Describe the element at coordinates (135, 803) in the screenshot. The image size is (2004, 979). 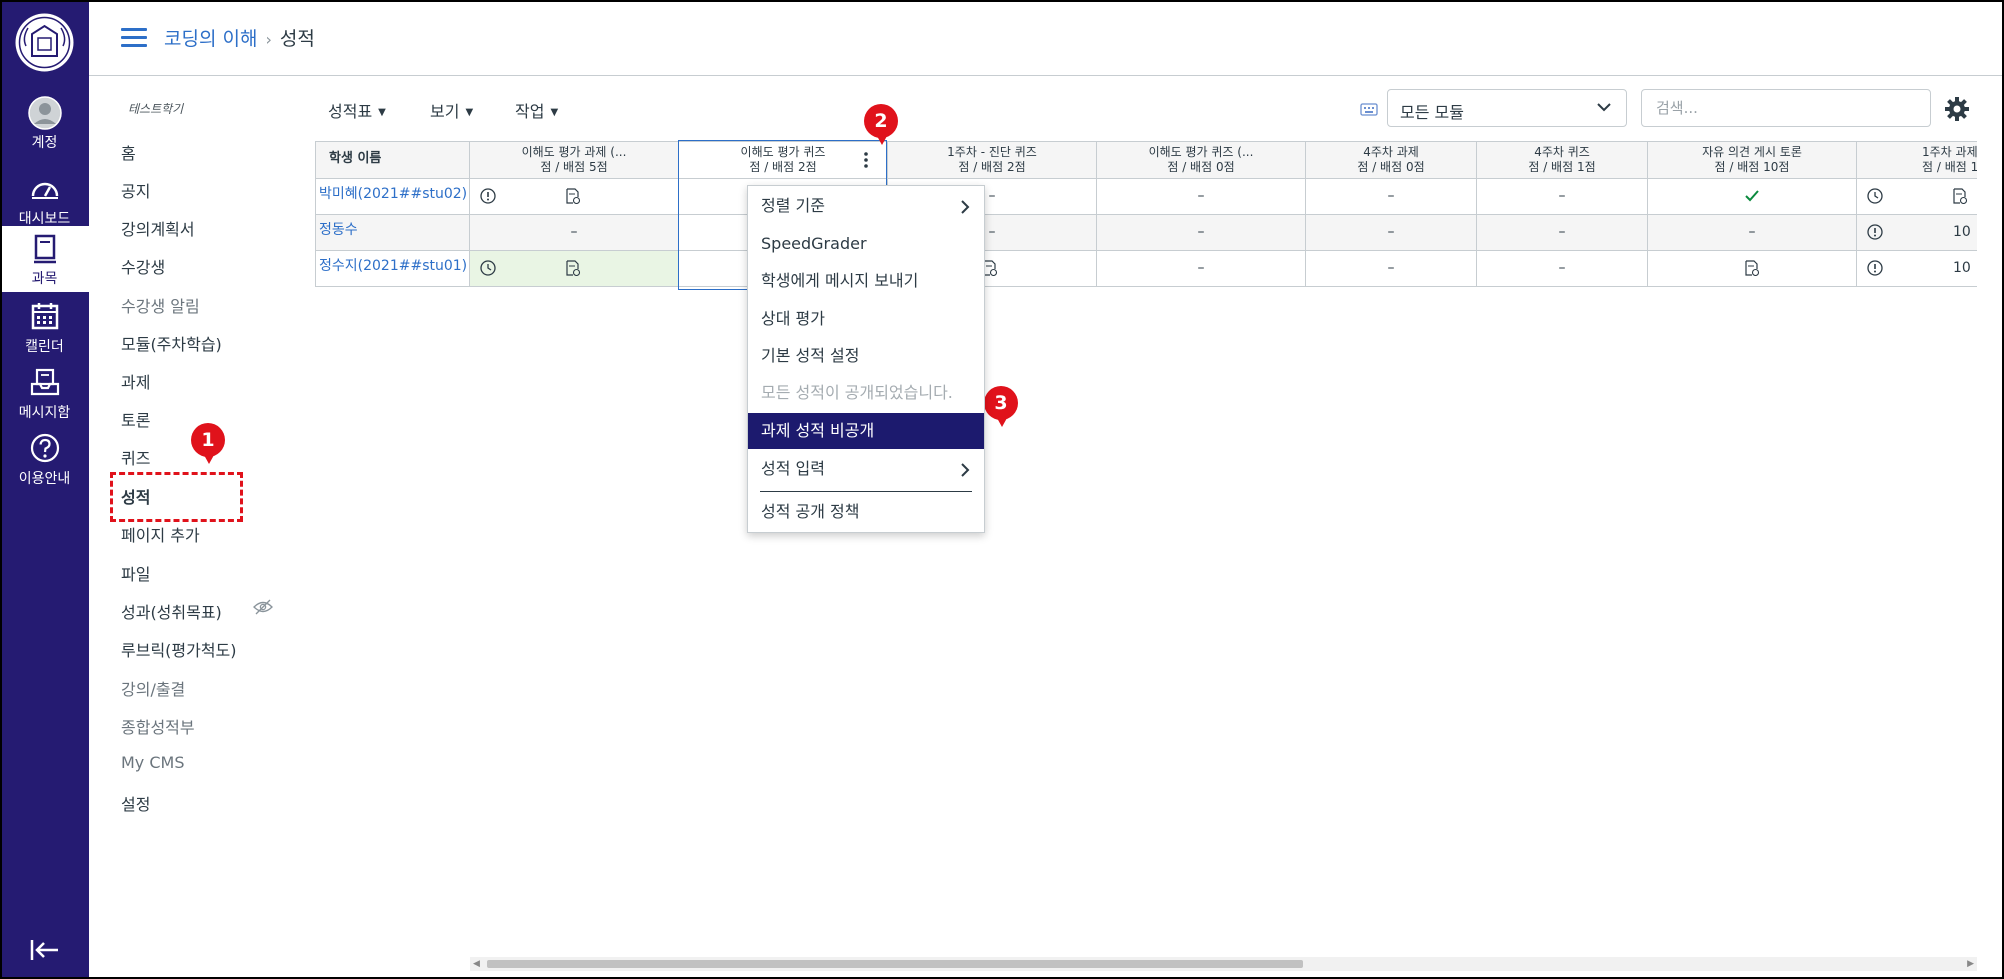
I see `course-nav-settings: 설정` at that location.